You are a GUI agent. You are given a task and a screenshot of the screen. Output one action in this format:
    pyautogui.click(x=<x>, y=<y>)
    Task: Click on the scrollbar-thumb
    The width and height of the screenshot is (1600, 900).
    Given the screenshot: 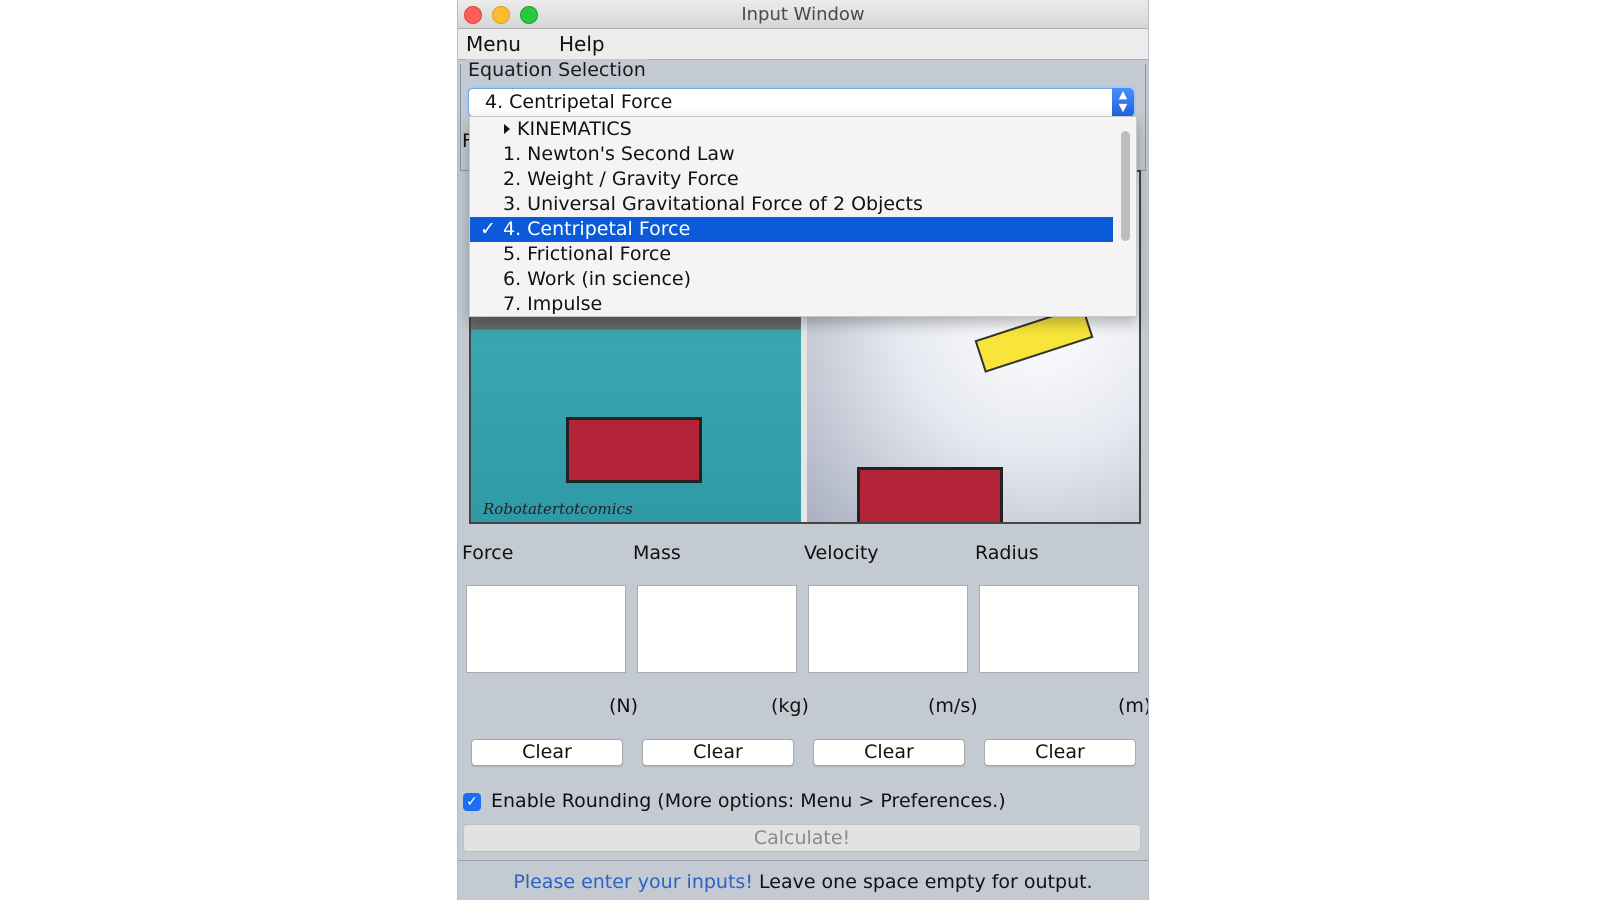 What is the action you would take?
    pyautogui.click(x=1125, y=186)
    